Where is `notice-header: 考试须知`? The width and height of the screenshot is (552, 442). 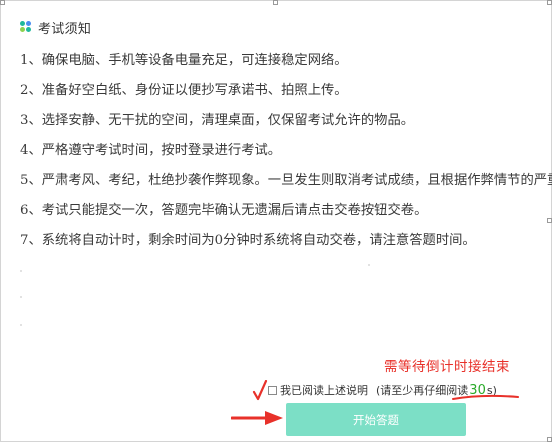
notice-header: 考试须知 is located at coordinates (55, 27).